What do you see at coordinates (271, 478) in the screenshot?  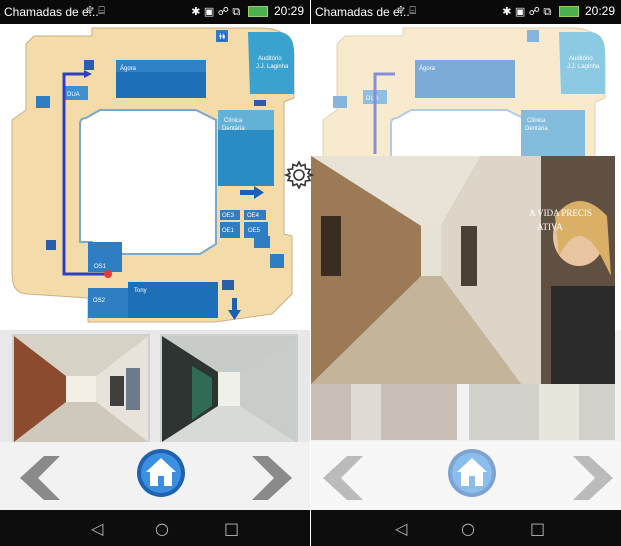 I see `chevron-right-icon` at bounding box center [271, 478].